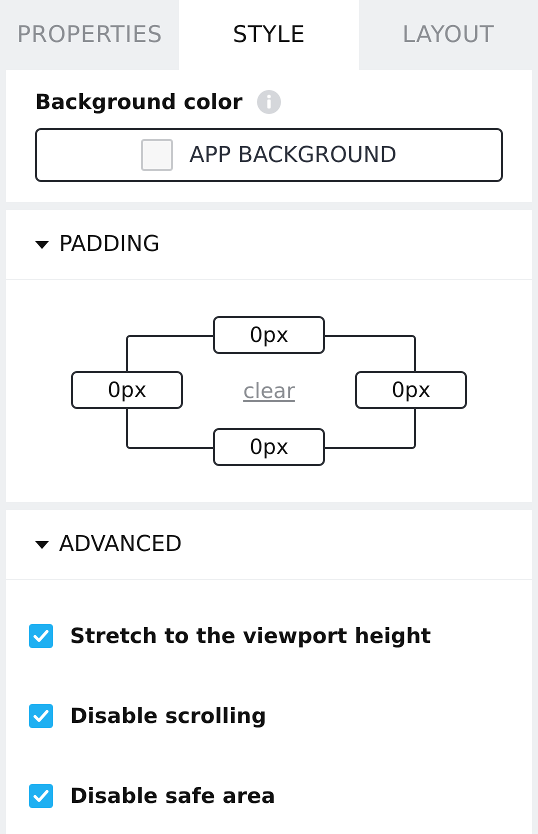 The image size is (538, 834). What do you see at coordinates (250, 636) in the screenshot?
I see `option-label: Stretch to the viewport height` at bounding box center [250, 636].